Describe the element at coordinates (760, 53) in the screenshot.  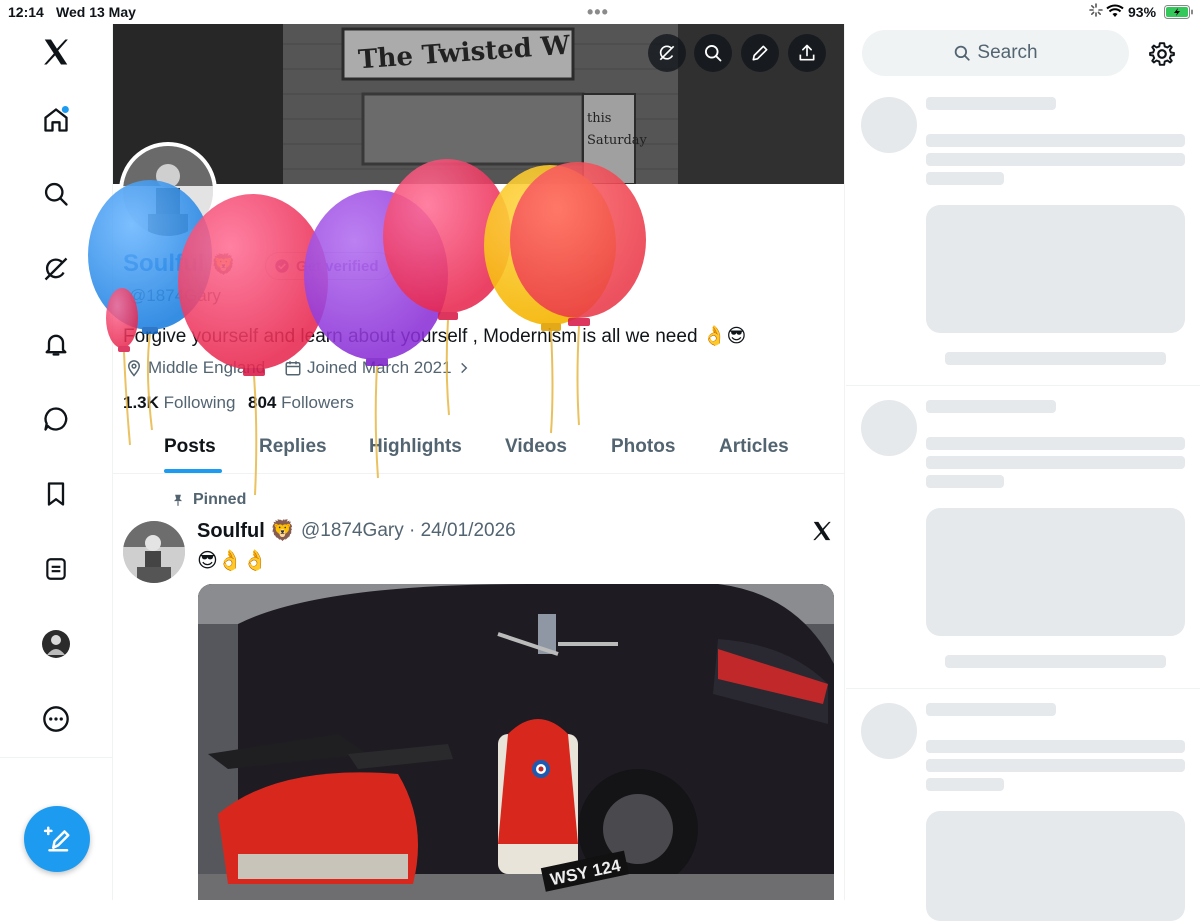
I see `edit-button` at that location.